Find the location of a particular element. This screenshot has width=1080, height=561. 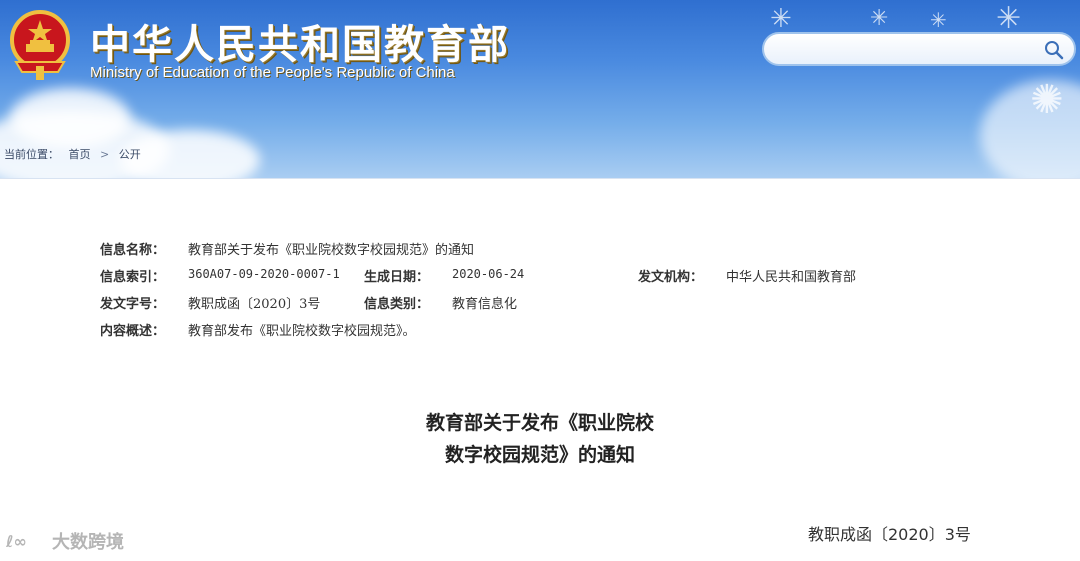

watermark-text: 大数跨境 is located at coordinates (88, 542).